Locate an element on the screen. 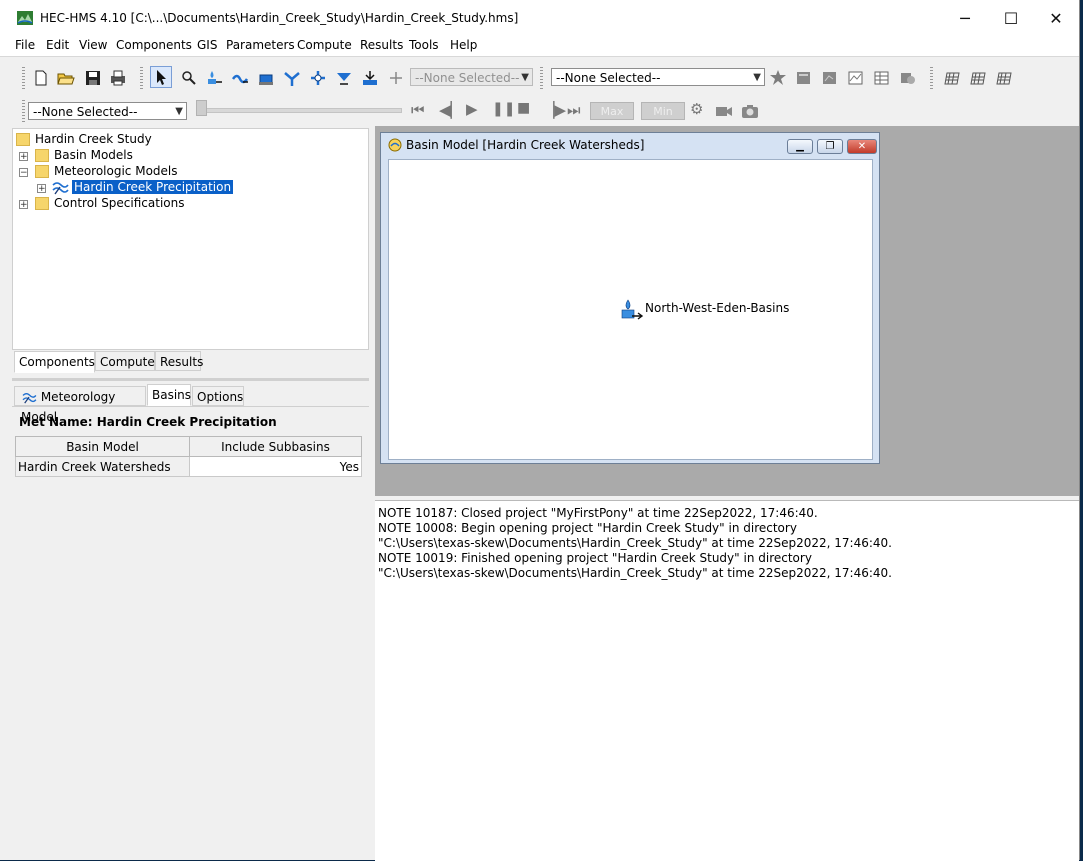  tab-components: Components is located at coordinates (54, 362).